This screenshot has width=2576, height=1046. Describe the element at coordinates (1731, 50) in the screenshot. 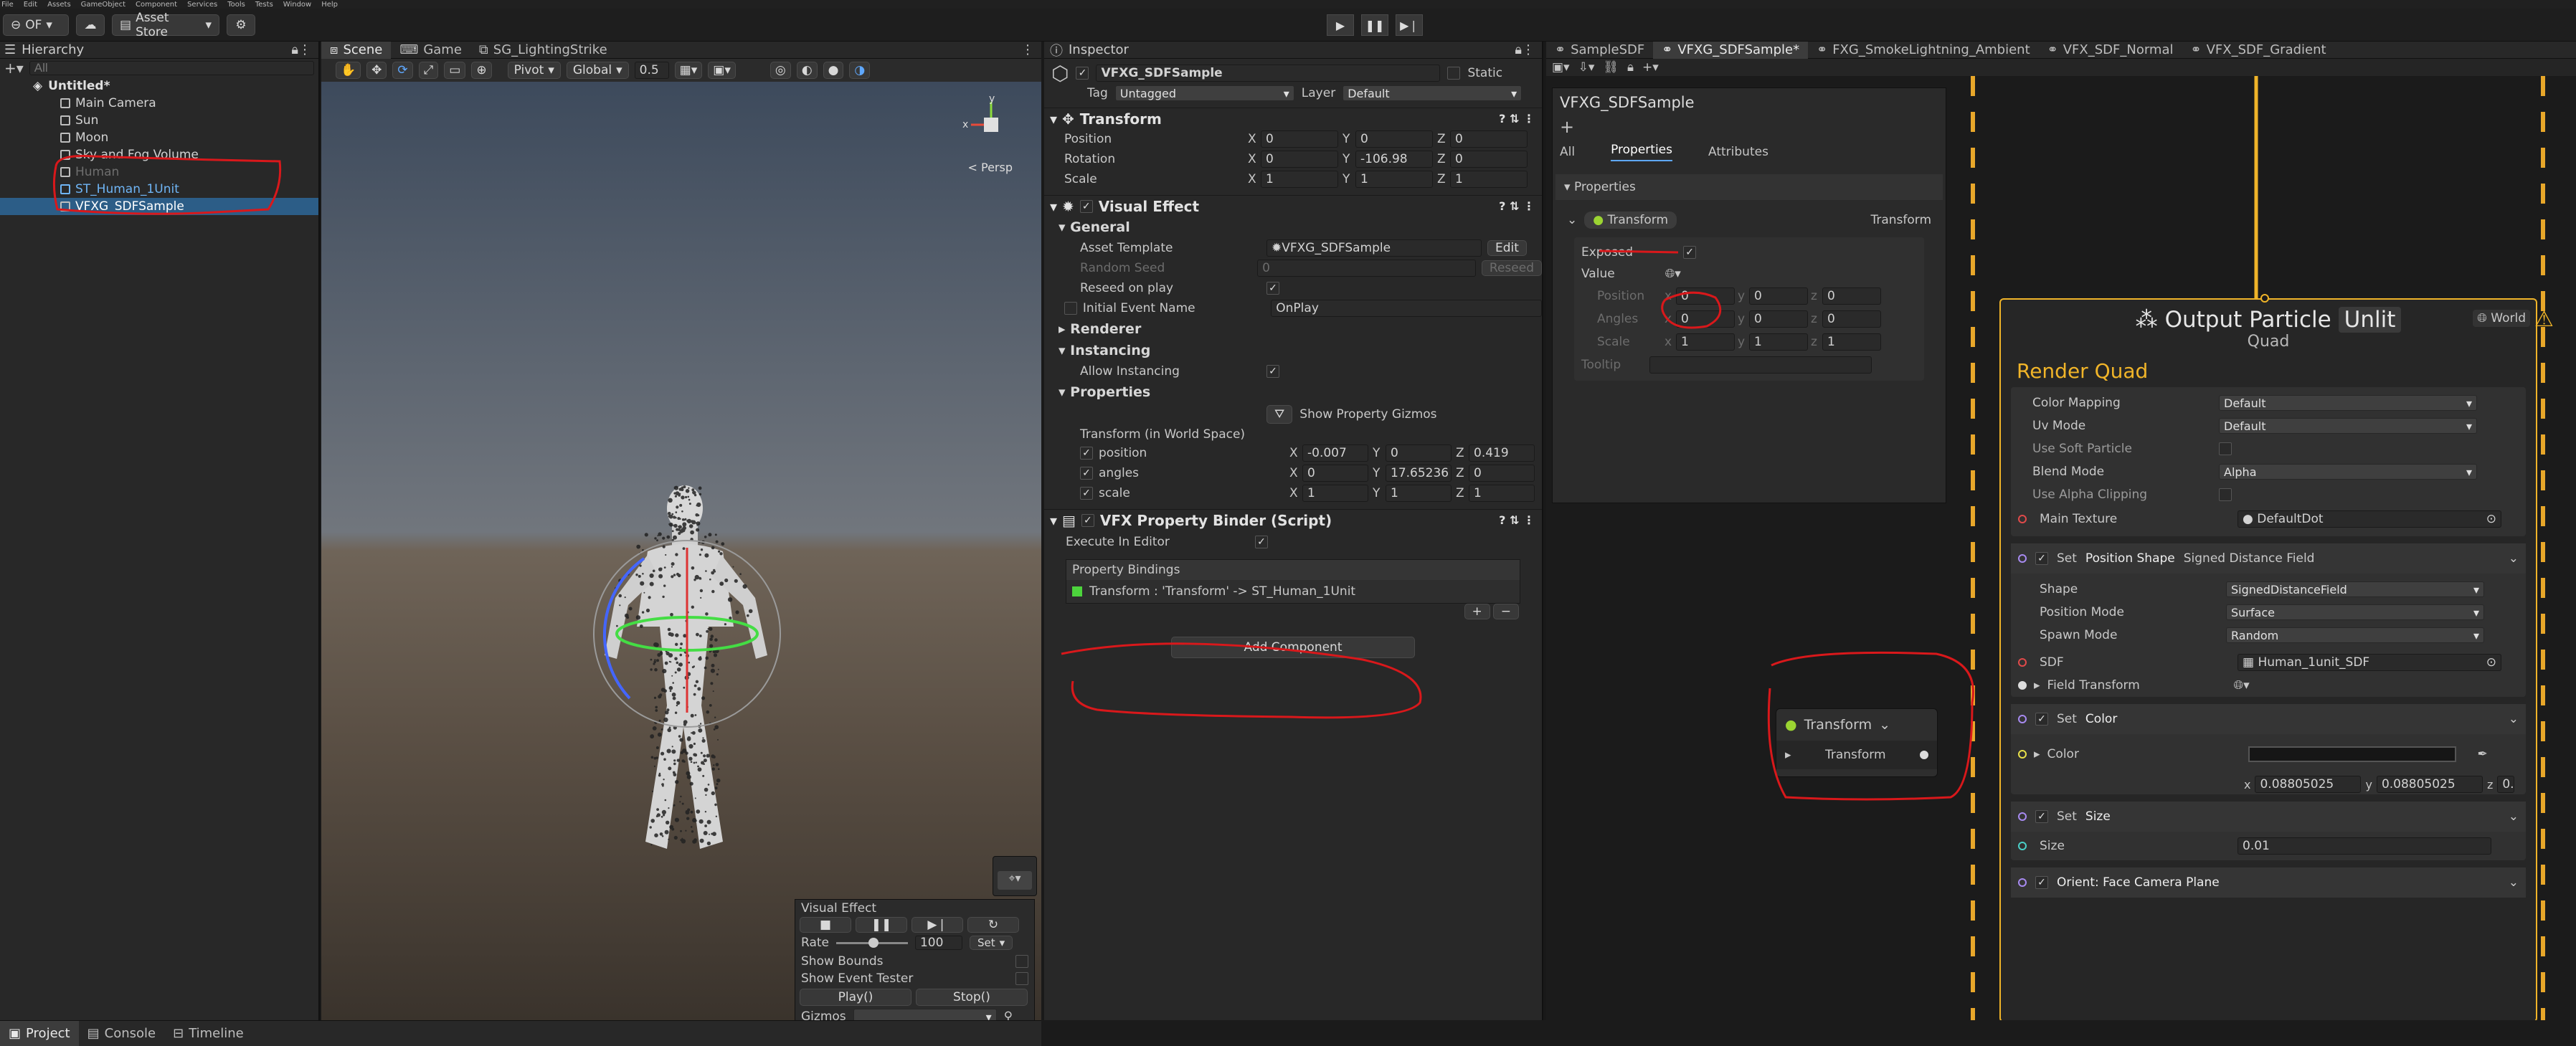

I see `vfx-tab: ⚭ VFXG_SDFSample*` at that location.